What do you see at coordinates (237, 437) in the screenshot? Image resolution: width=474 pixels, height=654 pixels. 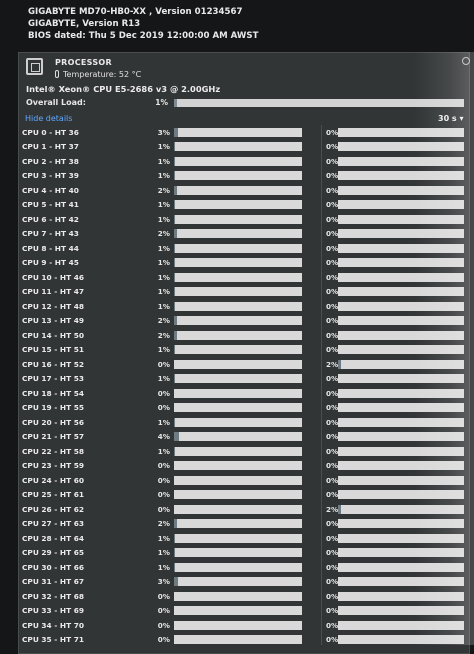 I see `cpu-row: CPU 21 - HT 57 4% 0%` at bounding box center [237, 437].